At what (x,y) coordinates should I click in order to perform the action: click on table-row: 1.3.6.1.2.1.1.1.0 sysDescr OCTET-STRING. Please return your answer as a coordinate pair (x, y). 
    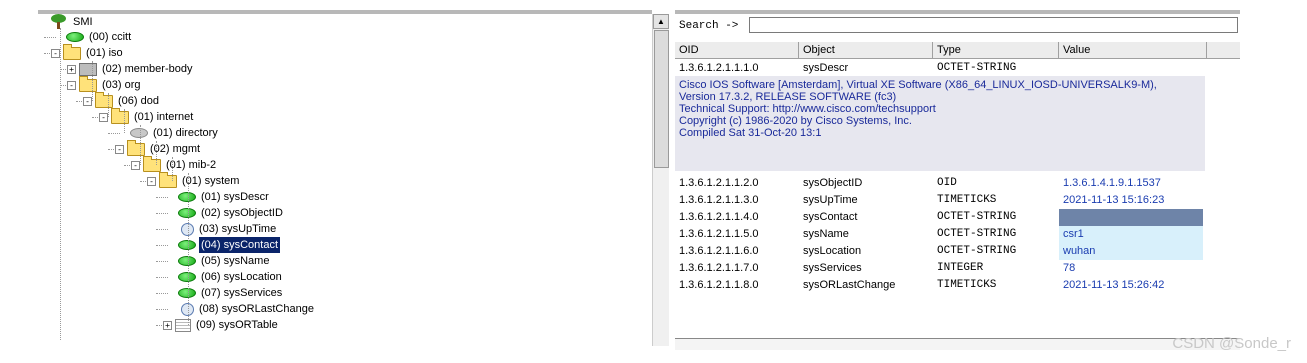
    Looking at the image, I should click on (957, 68).